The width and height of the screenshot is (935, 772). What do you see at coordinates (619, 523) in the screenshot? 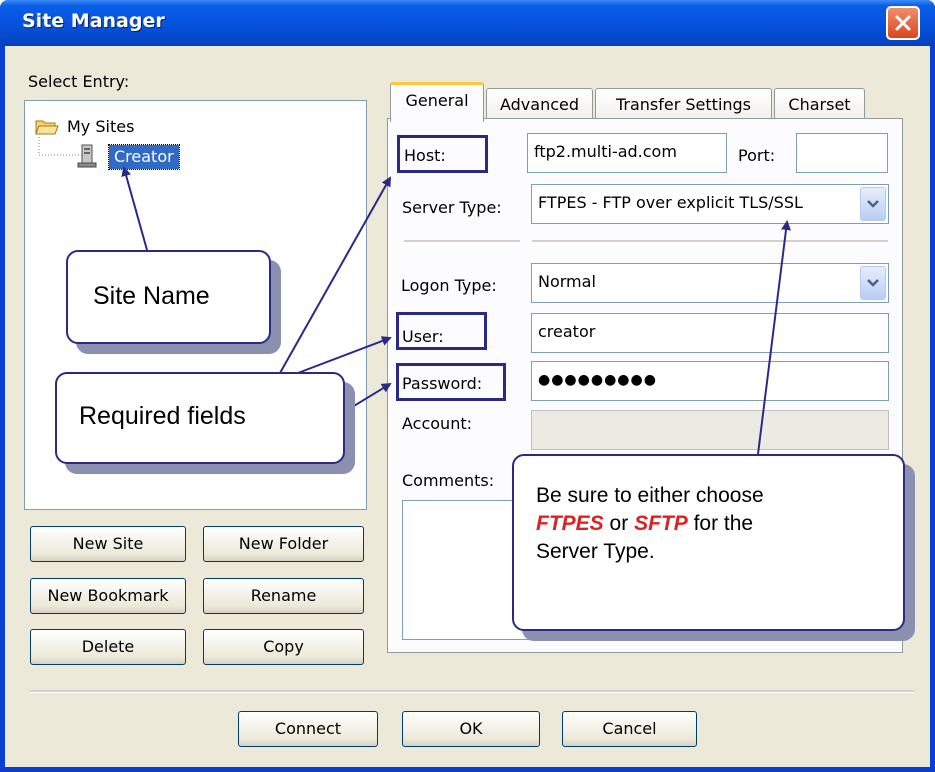
I see `note-or: or` at bounding box center [619, 523].